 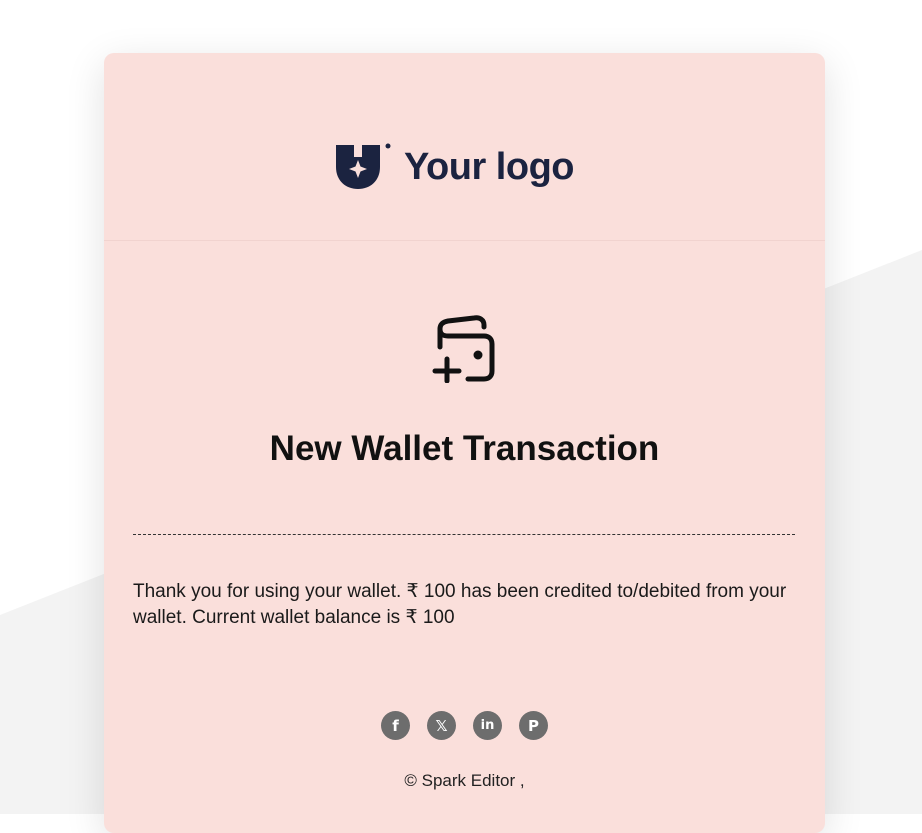 What do you see at coordinates (464, 534) in the screenshot?
I see `divider` at bounding box center [464, 534].